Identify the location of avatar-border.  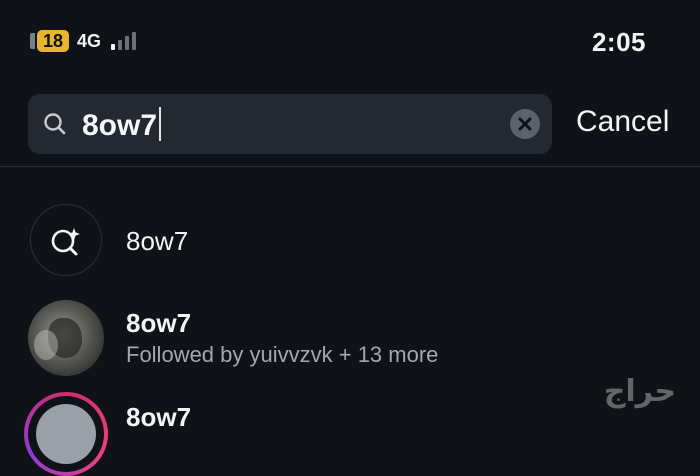
(66, 434).